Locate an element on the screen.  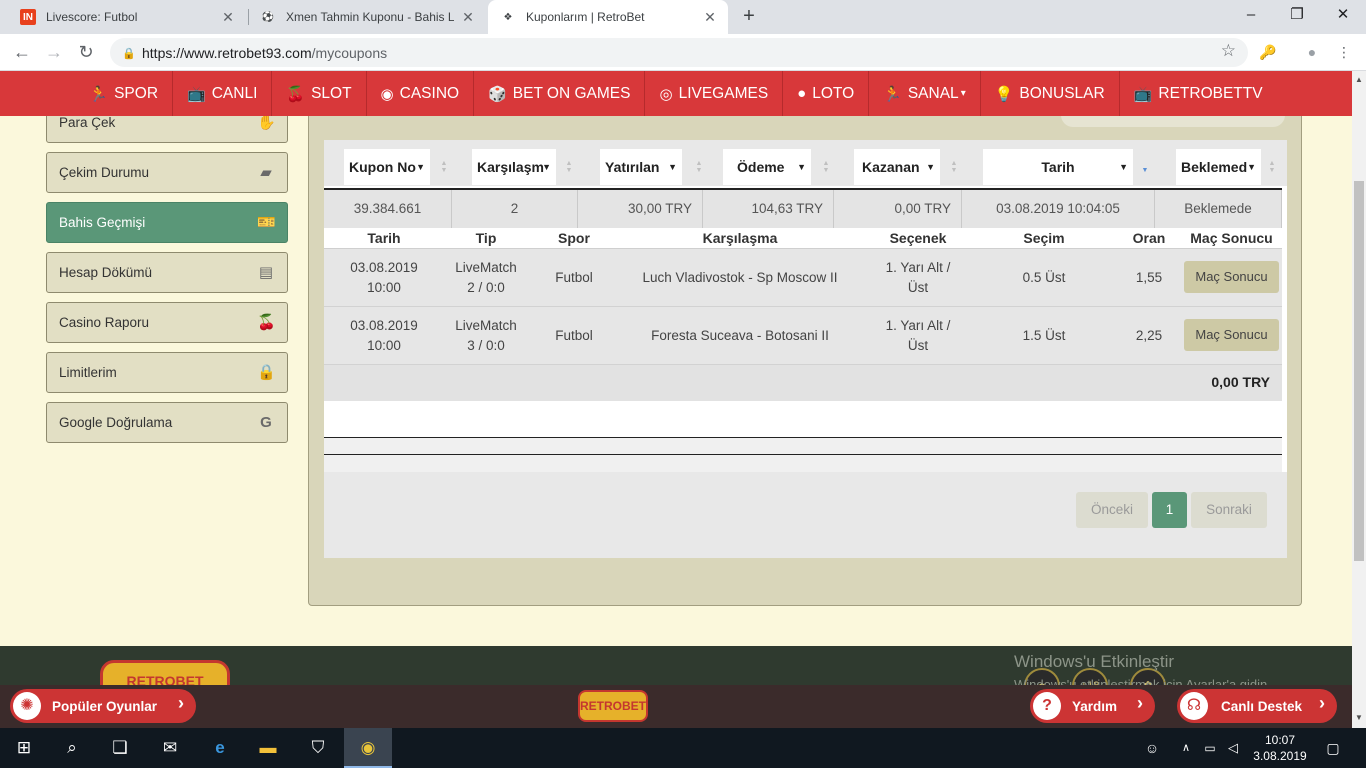
volume-icon: ◁ is located at coordinates (1233, 748).